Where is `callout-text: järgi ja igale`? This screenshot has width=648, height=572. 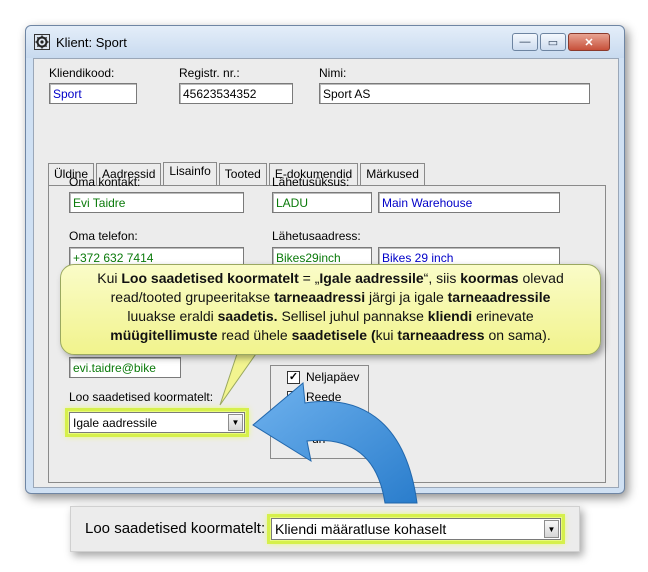
callout-text: järgi ja igale is located at coordinates (406, 297).